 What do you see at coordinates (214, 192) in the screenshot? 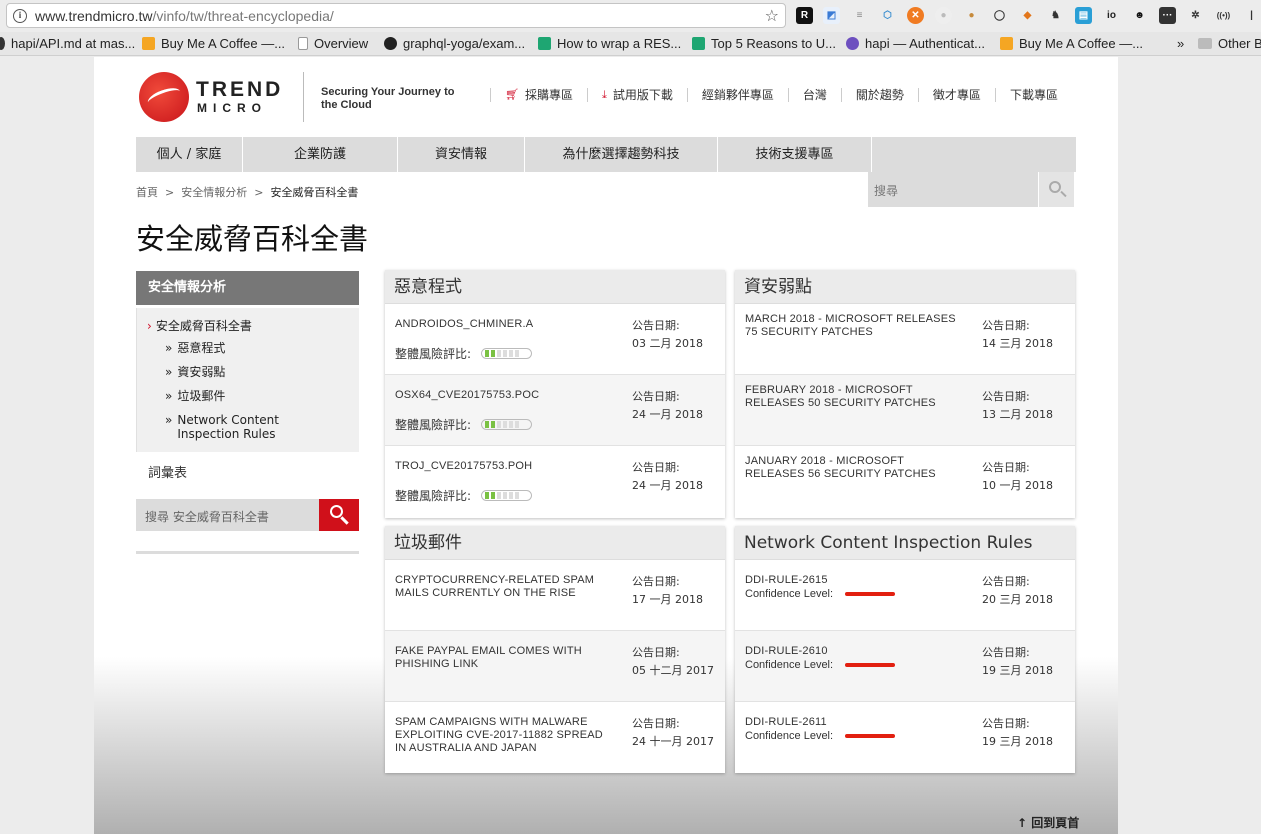
I see `breadcrumb-section: 安全情報分析` at bounding box center [214, 192].